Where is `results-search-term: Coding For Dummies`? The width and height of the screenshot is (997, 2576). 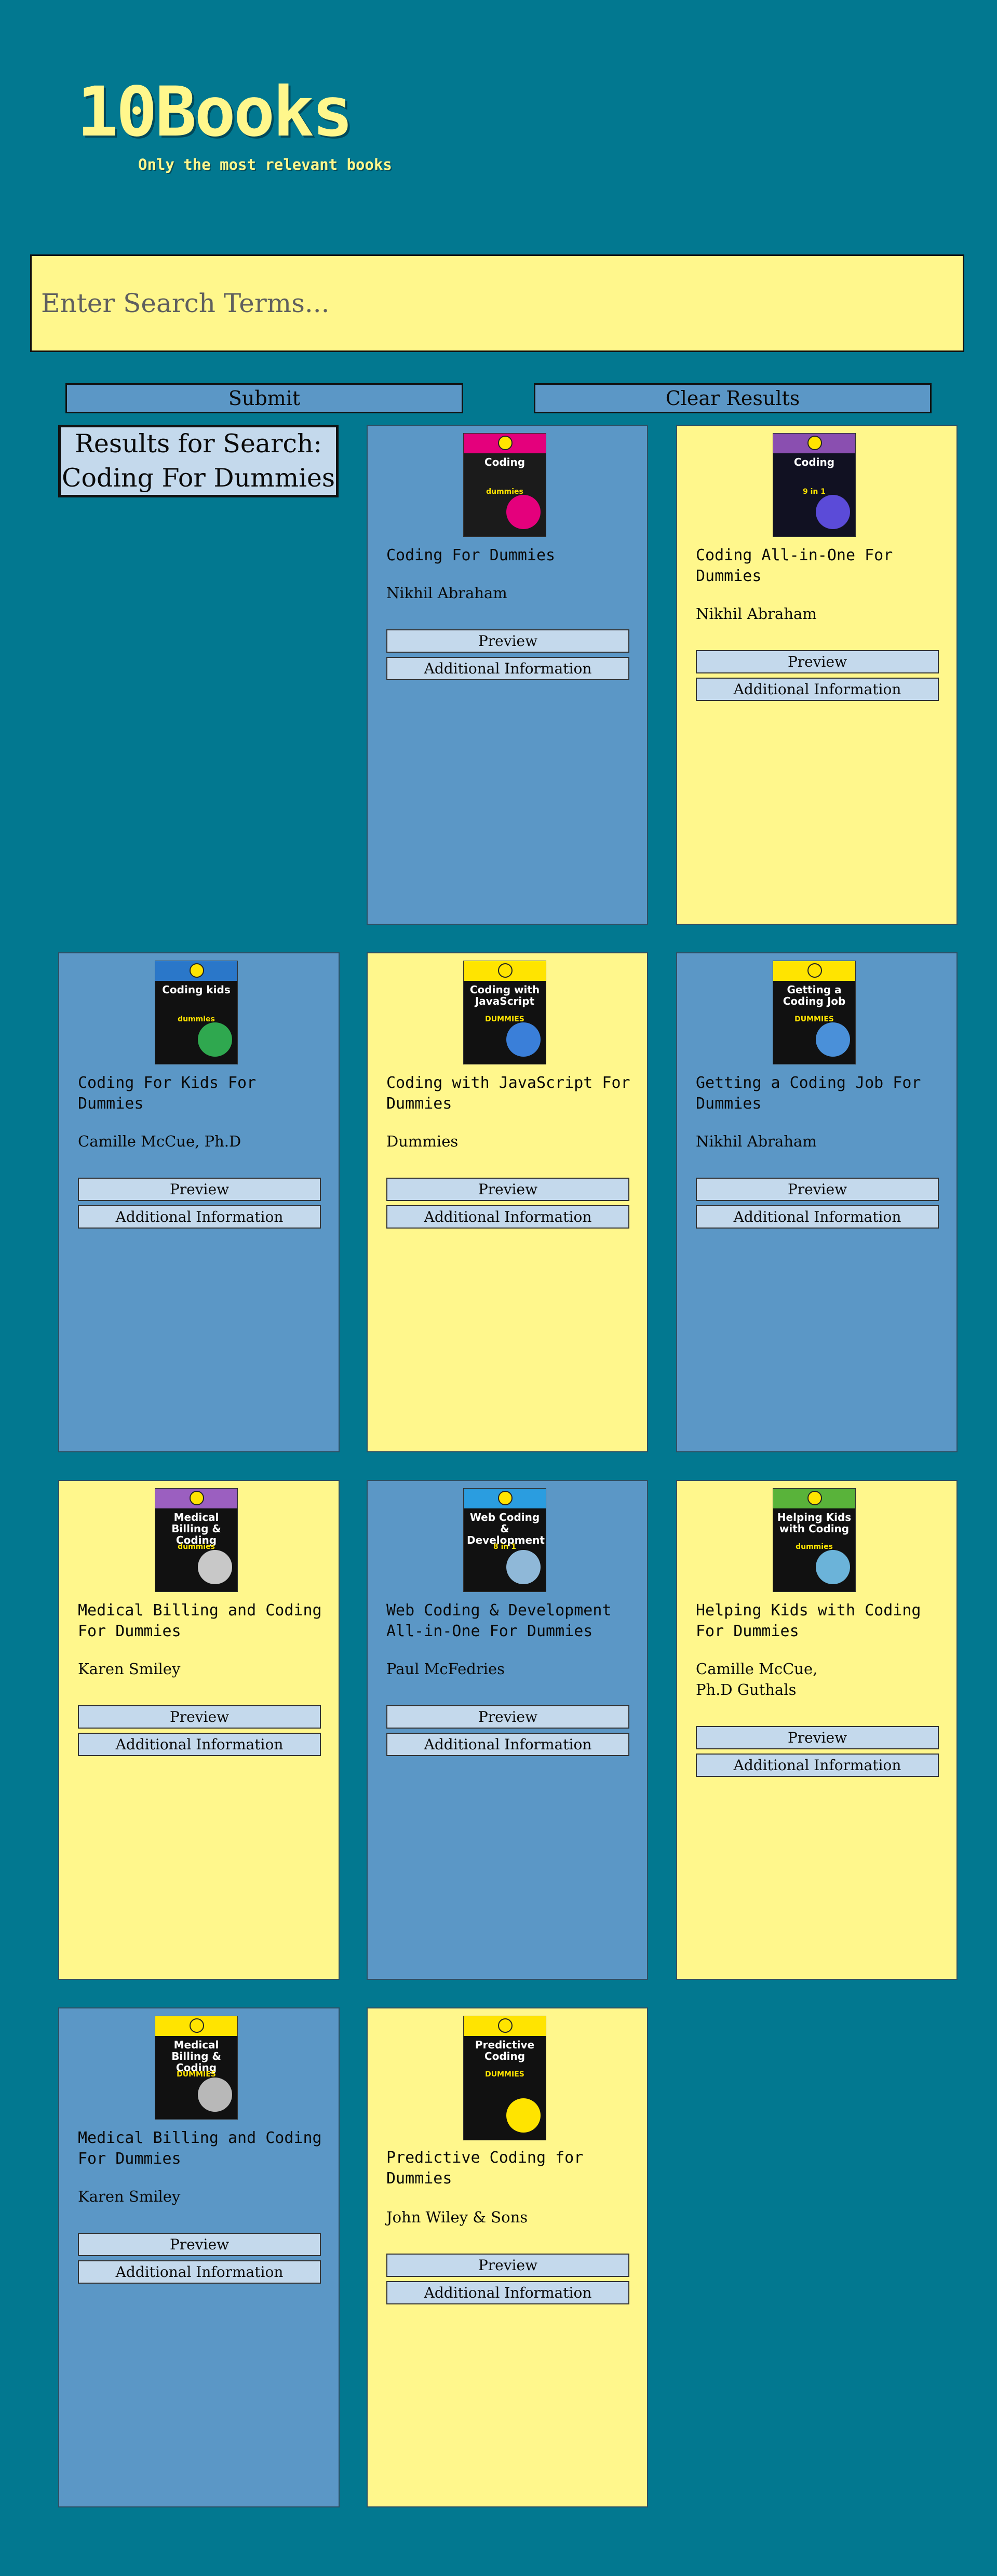
results-search-term: Coding For Dummies is located at coordinates (198, 478).